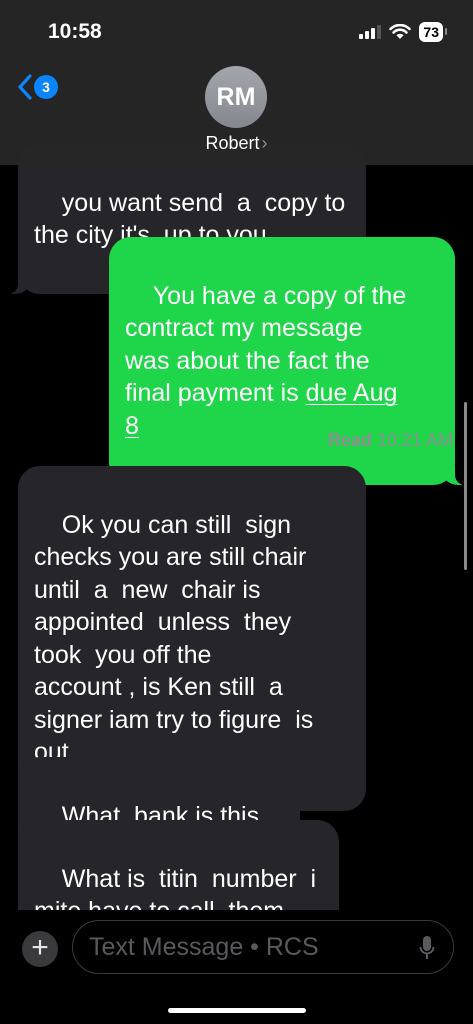 The image size is (473, 1024). What do you see at coordinates (75, 31) in the screenshot?
I see `status-time: 10:58` at bounding box center [75, 31].